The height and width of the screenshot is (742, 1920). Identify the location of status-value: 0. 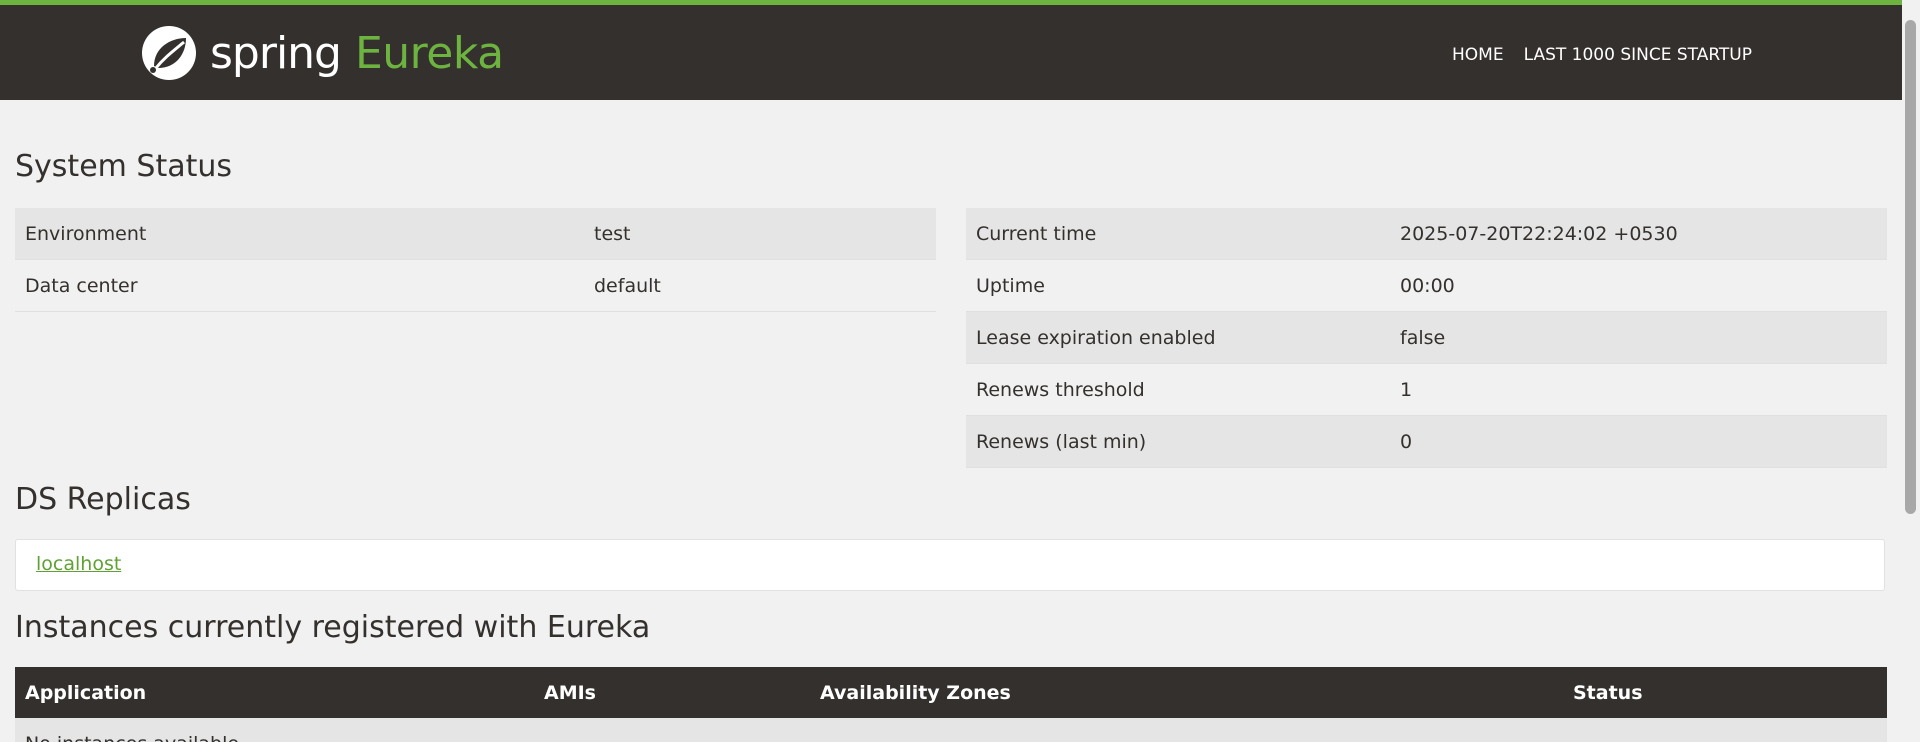
(1638, 441).